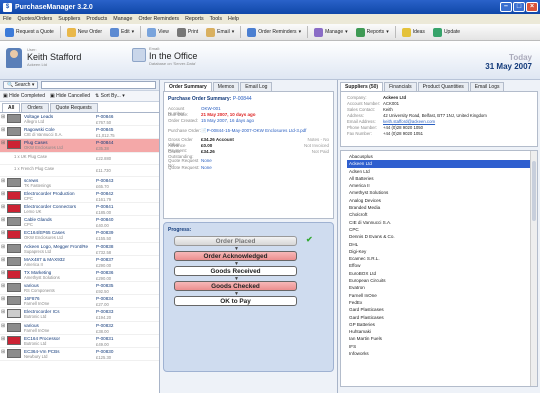  Describe the element at coordinates (70, 96) in the screenshot. I see `hide-cancelled-toggle: ▣ Hide Cancelled` at that location.